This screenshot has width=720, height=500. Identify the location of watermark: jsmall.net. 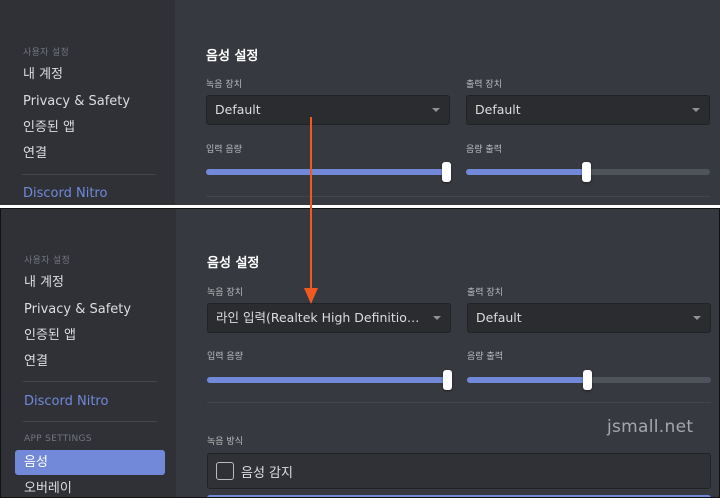
(650, 427).